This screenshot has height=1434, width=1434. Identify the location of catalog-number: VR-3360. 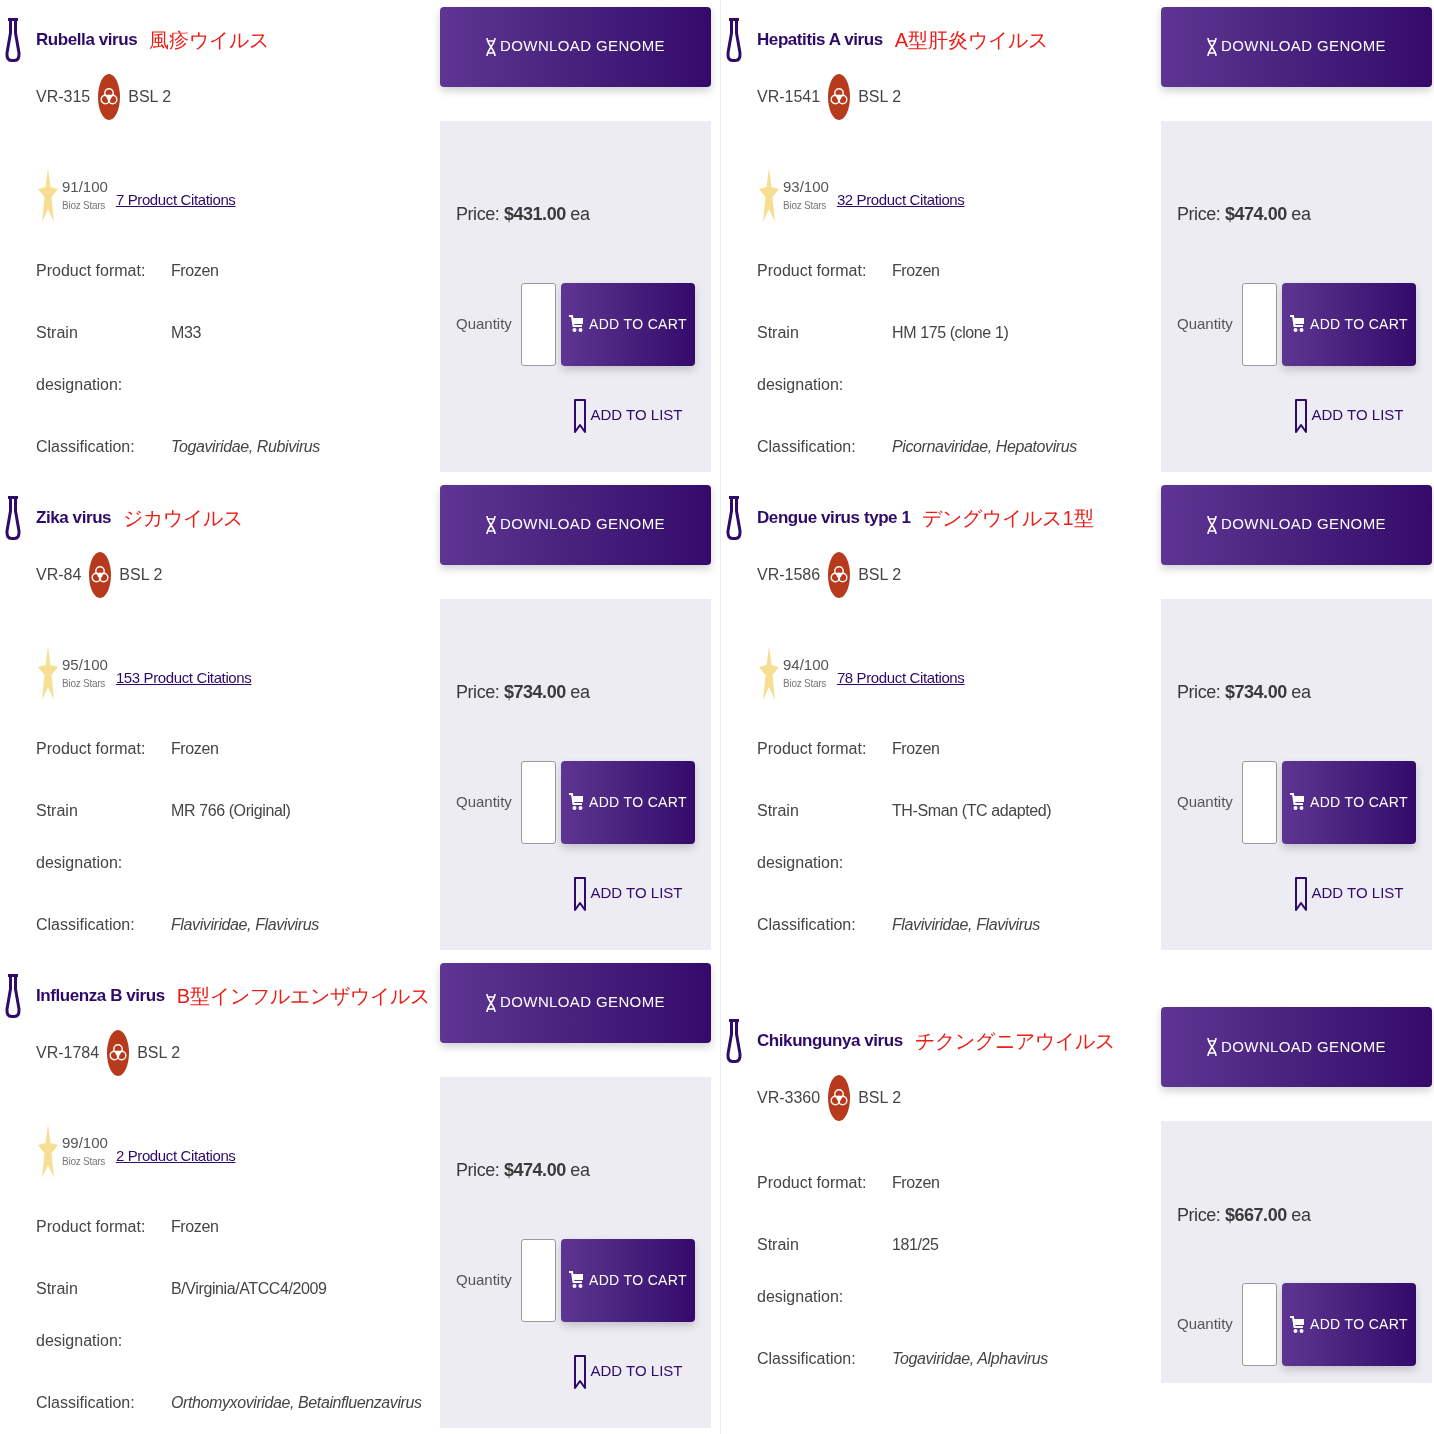
(789, 1097).